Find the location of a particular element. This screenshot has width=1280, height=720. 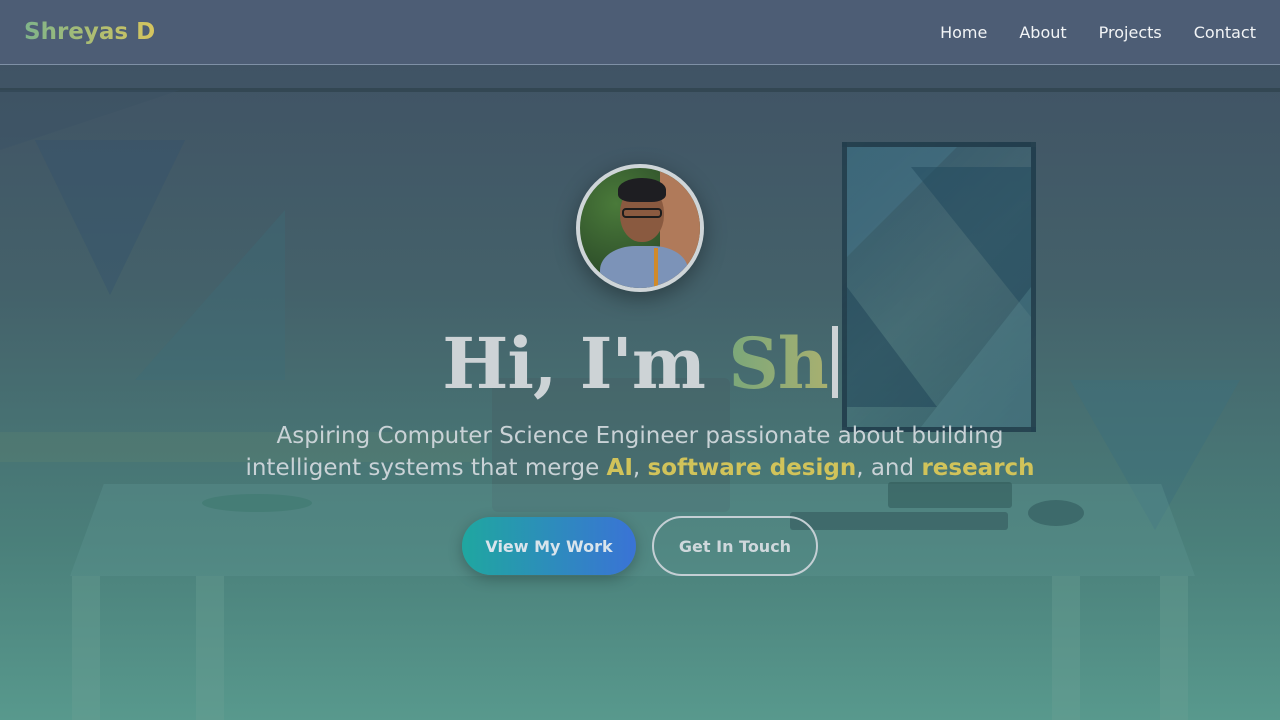

highlight-ai: AI is located at coordinates (619, 468).